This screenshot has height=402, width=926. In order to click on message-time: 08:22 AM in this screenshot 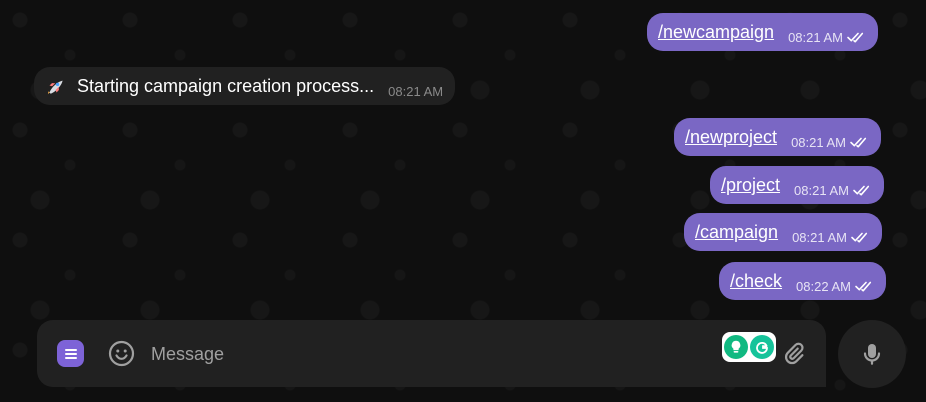, I will do `click(823, 286)`.